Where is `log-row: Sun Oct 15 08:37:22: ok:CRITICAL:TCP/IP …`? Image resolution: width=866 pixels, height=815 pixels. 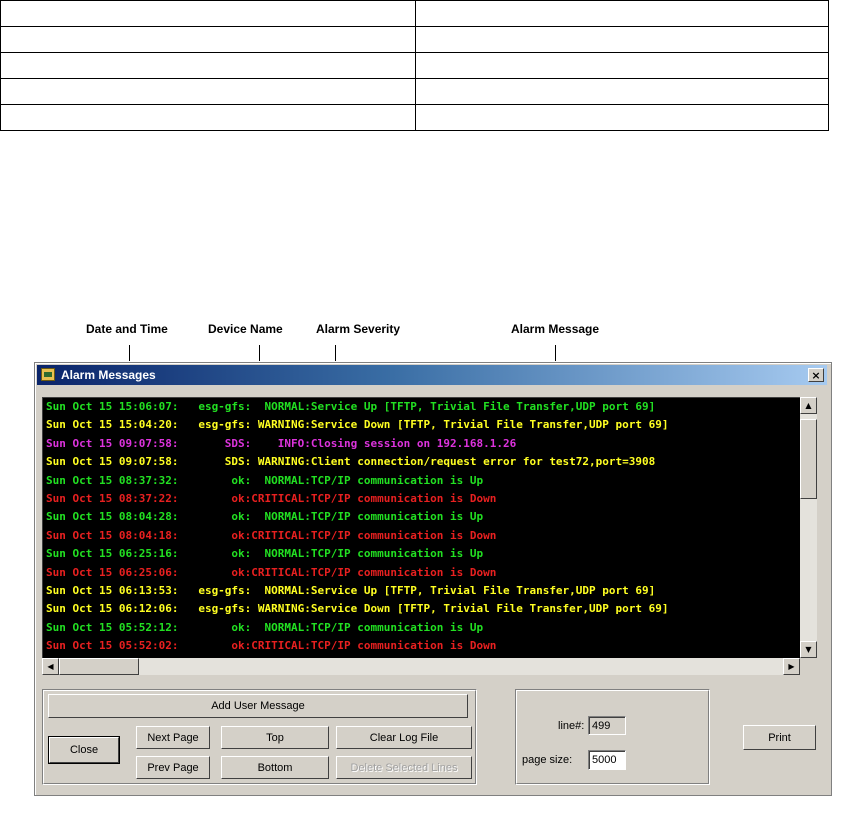
log-row: Sun Oct 15 08:37:22: ok:CRITICAL:TCP/IP … is located at coordinates (422, 499).